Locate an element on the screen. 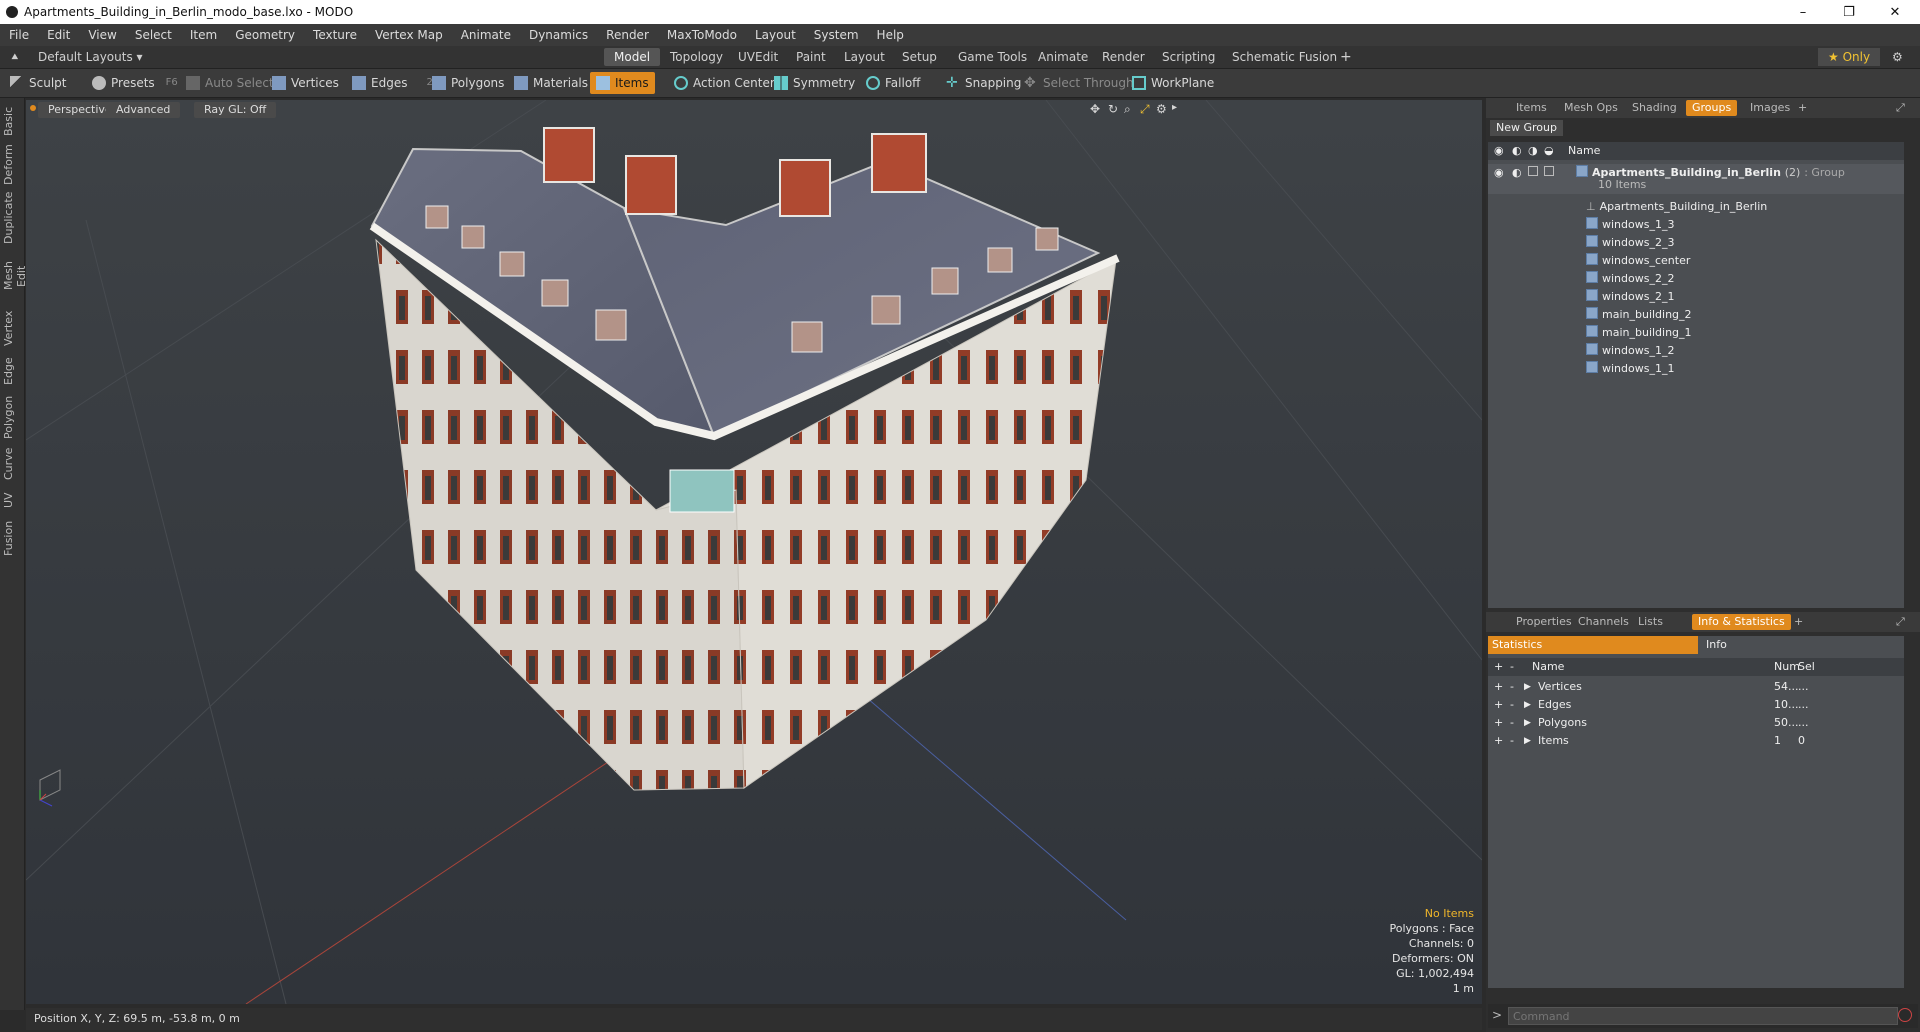 Image resolution: width=1920 pixels, height=1032 pixels. lock-toggle: ◐ is located at coordinates (1517, 173).